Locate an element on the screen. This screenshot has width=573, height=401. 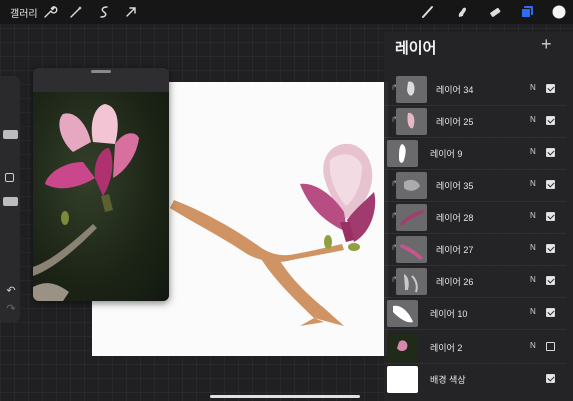
left-sidebar: ↶ ↷ is located at coordinates (10, 199).